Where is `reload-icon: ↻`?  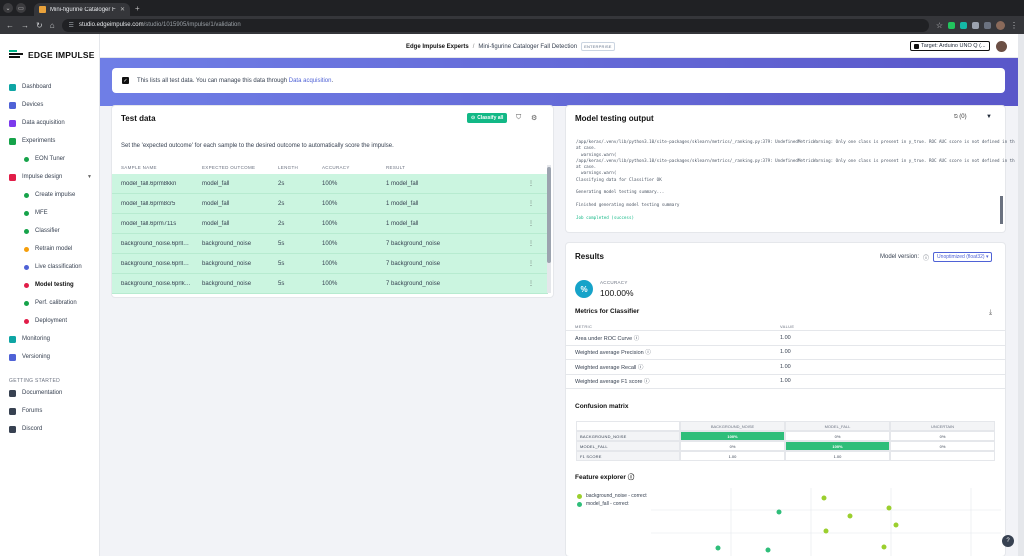 reload-icon: ↻ is located at coordinates (39, 25).